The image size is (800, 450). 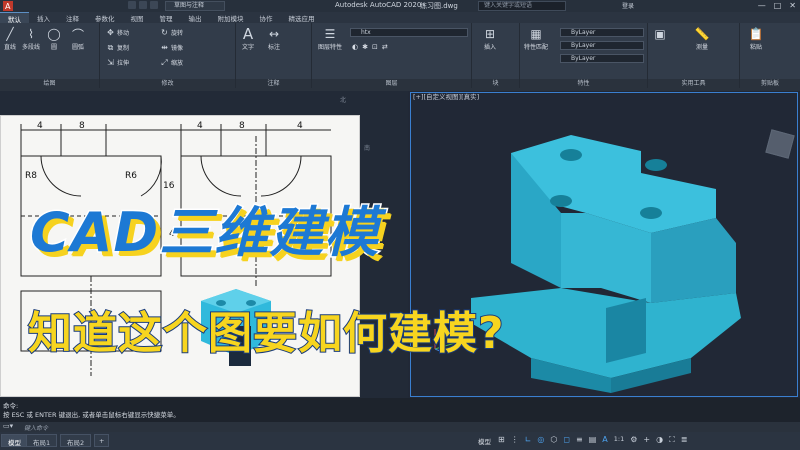 I want to click on circle-icon: ◯, so click(x=54, y=34).